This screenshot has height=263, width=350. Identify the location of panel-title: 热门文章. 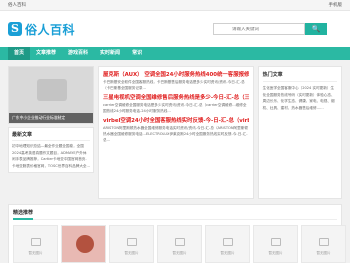
(299, 76).